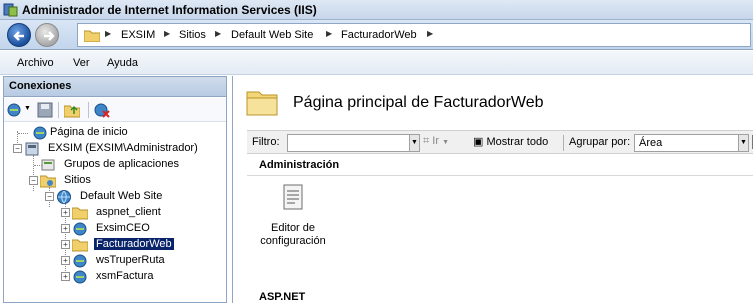 The height and width of the screenshot is (303, 753). I want to click on go-button: ⌗ Ir ▼, so click(436, 141).